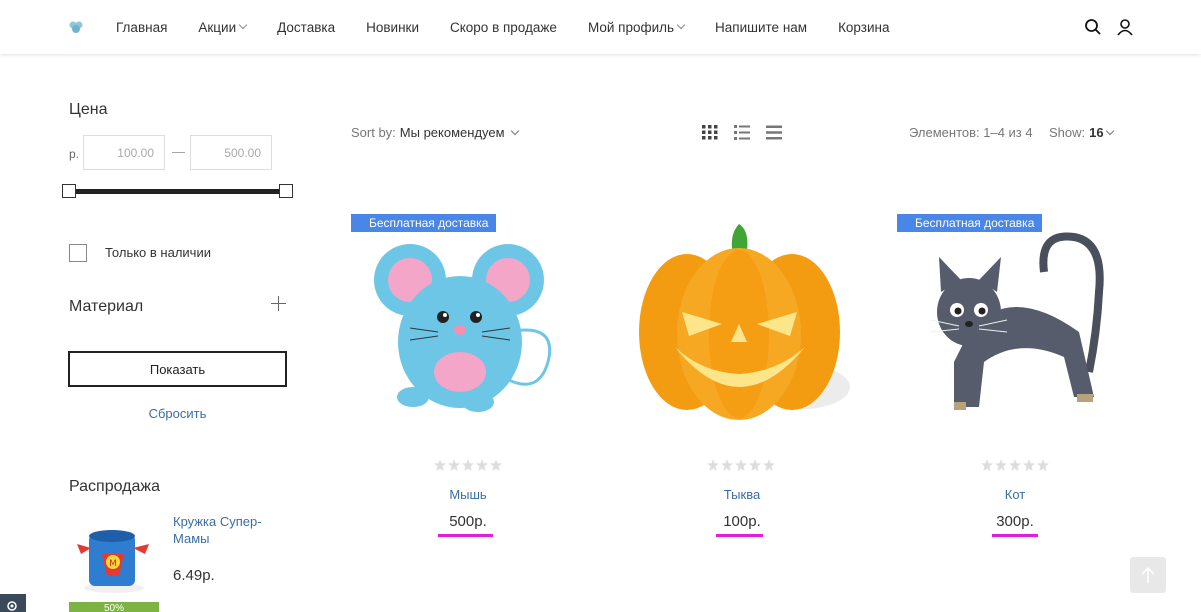 The height and width of the screenshot is (612, 1201). Describe the element at coordinates (306, 27) in the screenshot. I see `nav-item-delivery: Доставка` at that location.